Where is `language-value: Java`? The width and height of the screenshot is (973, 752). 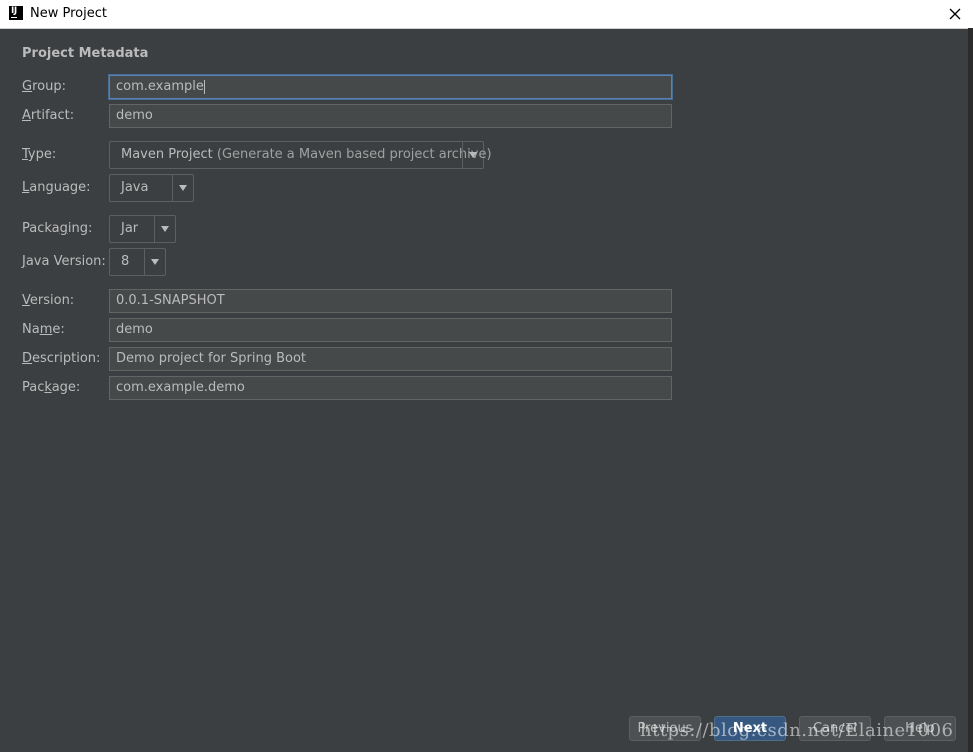 language-value: Java is located at coordinates (135, 187).